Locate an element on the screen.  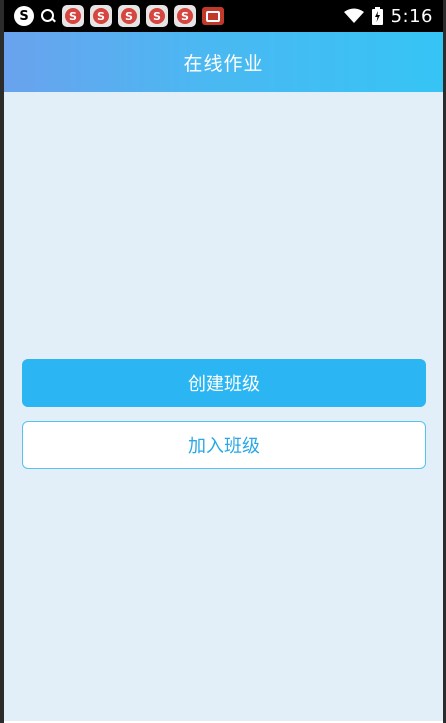
system-icons: 5:16 is located at coordinates (393, 16).